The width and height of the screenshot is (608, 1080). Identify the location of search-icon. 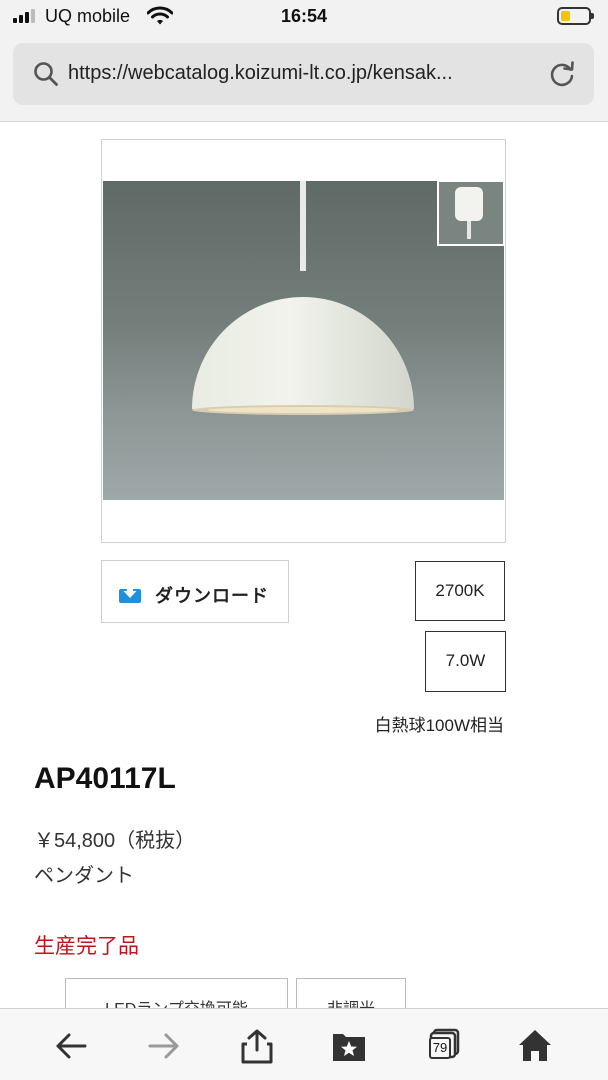
(46, 76).